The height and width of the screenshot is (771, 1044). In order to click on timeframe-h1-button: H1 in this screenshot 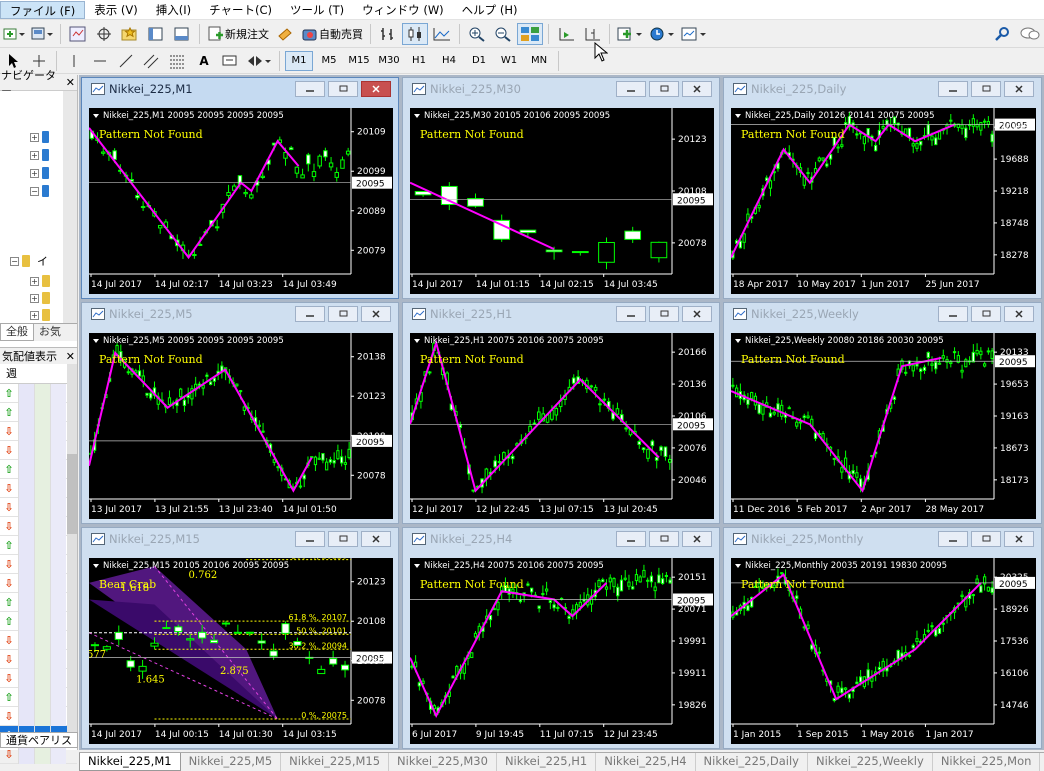, I will do `click(419, 61)`.